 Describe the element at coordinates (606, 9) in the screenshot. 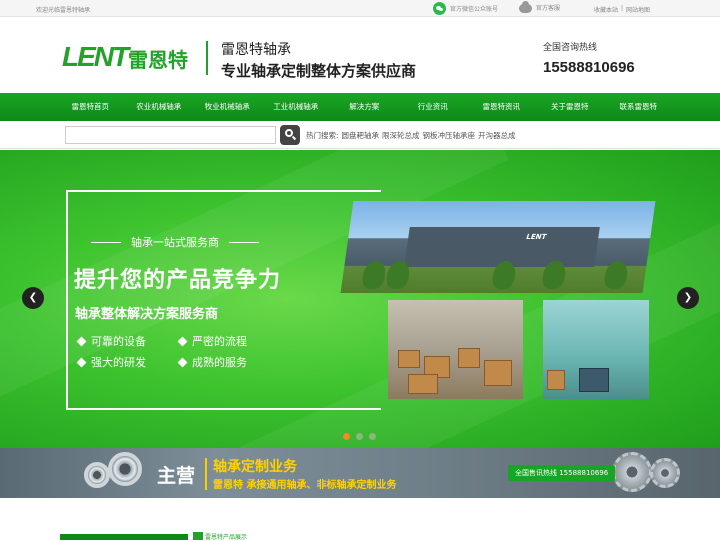

I see `bookmark-link: 收藏本站` at that location.